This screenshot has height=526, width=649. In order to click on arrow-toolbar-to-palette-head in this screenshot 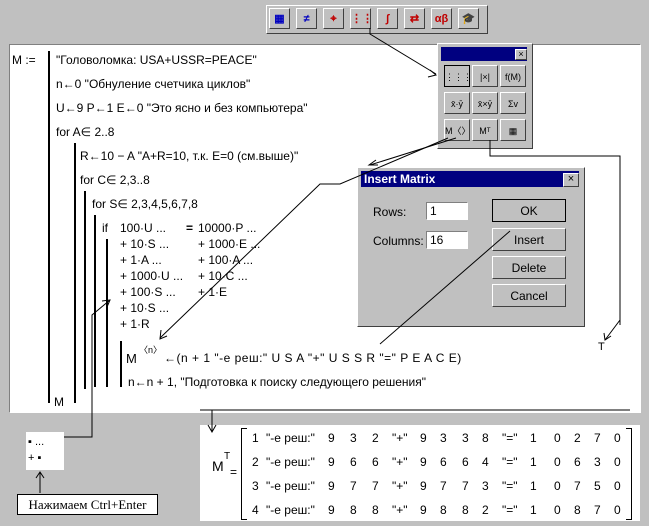, I will do `click(432, 73)`.